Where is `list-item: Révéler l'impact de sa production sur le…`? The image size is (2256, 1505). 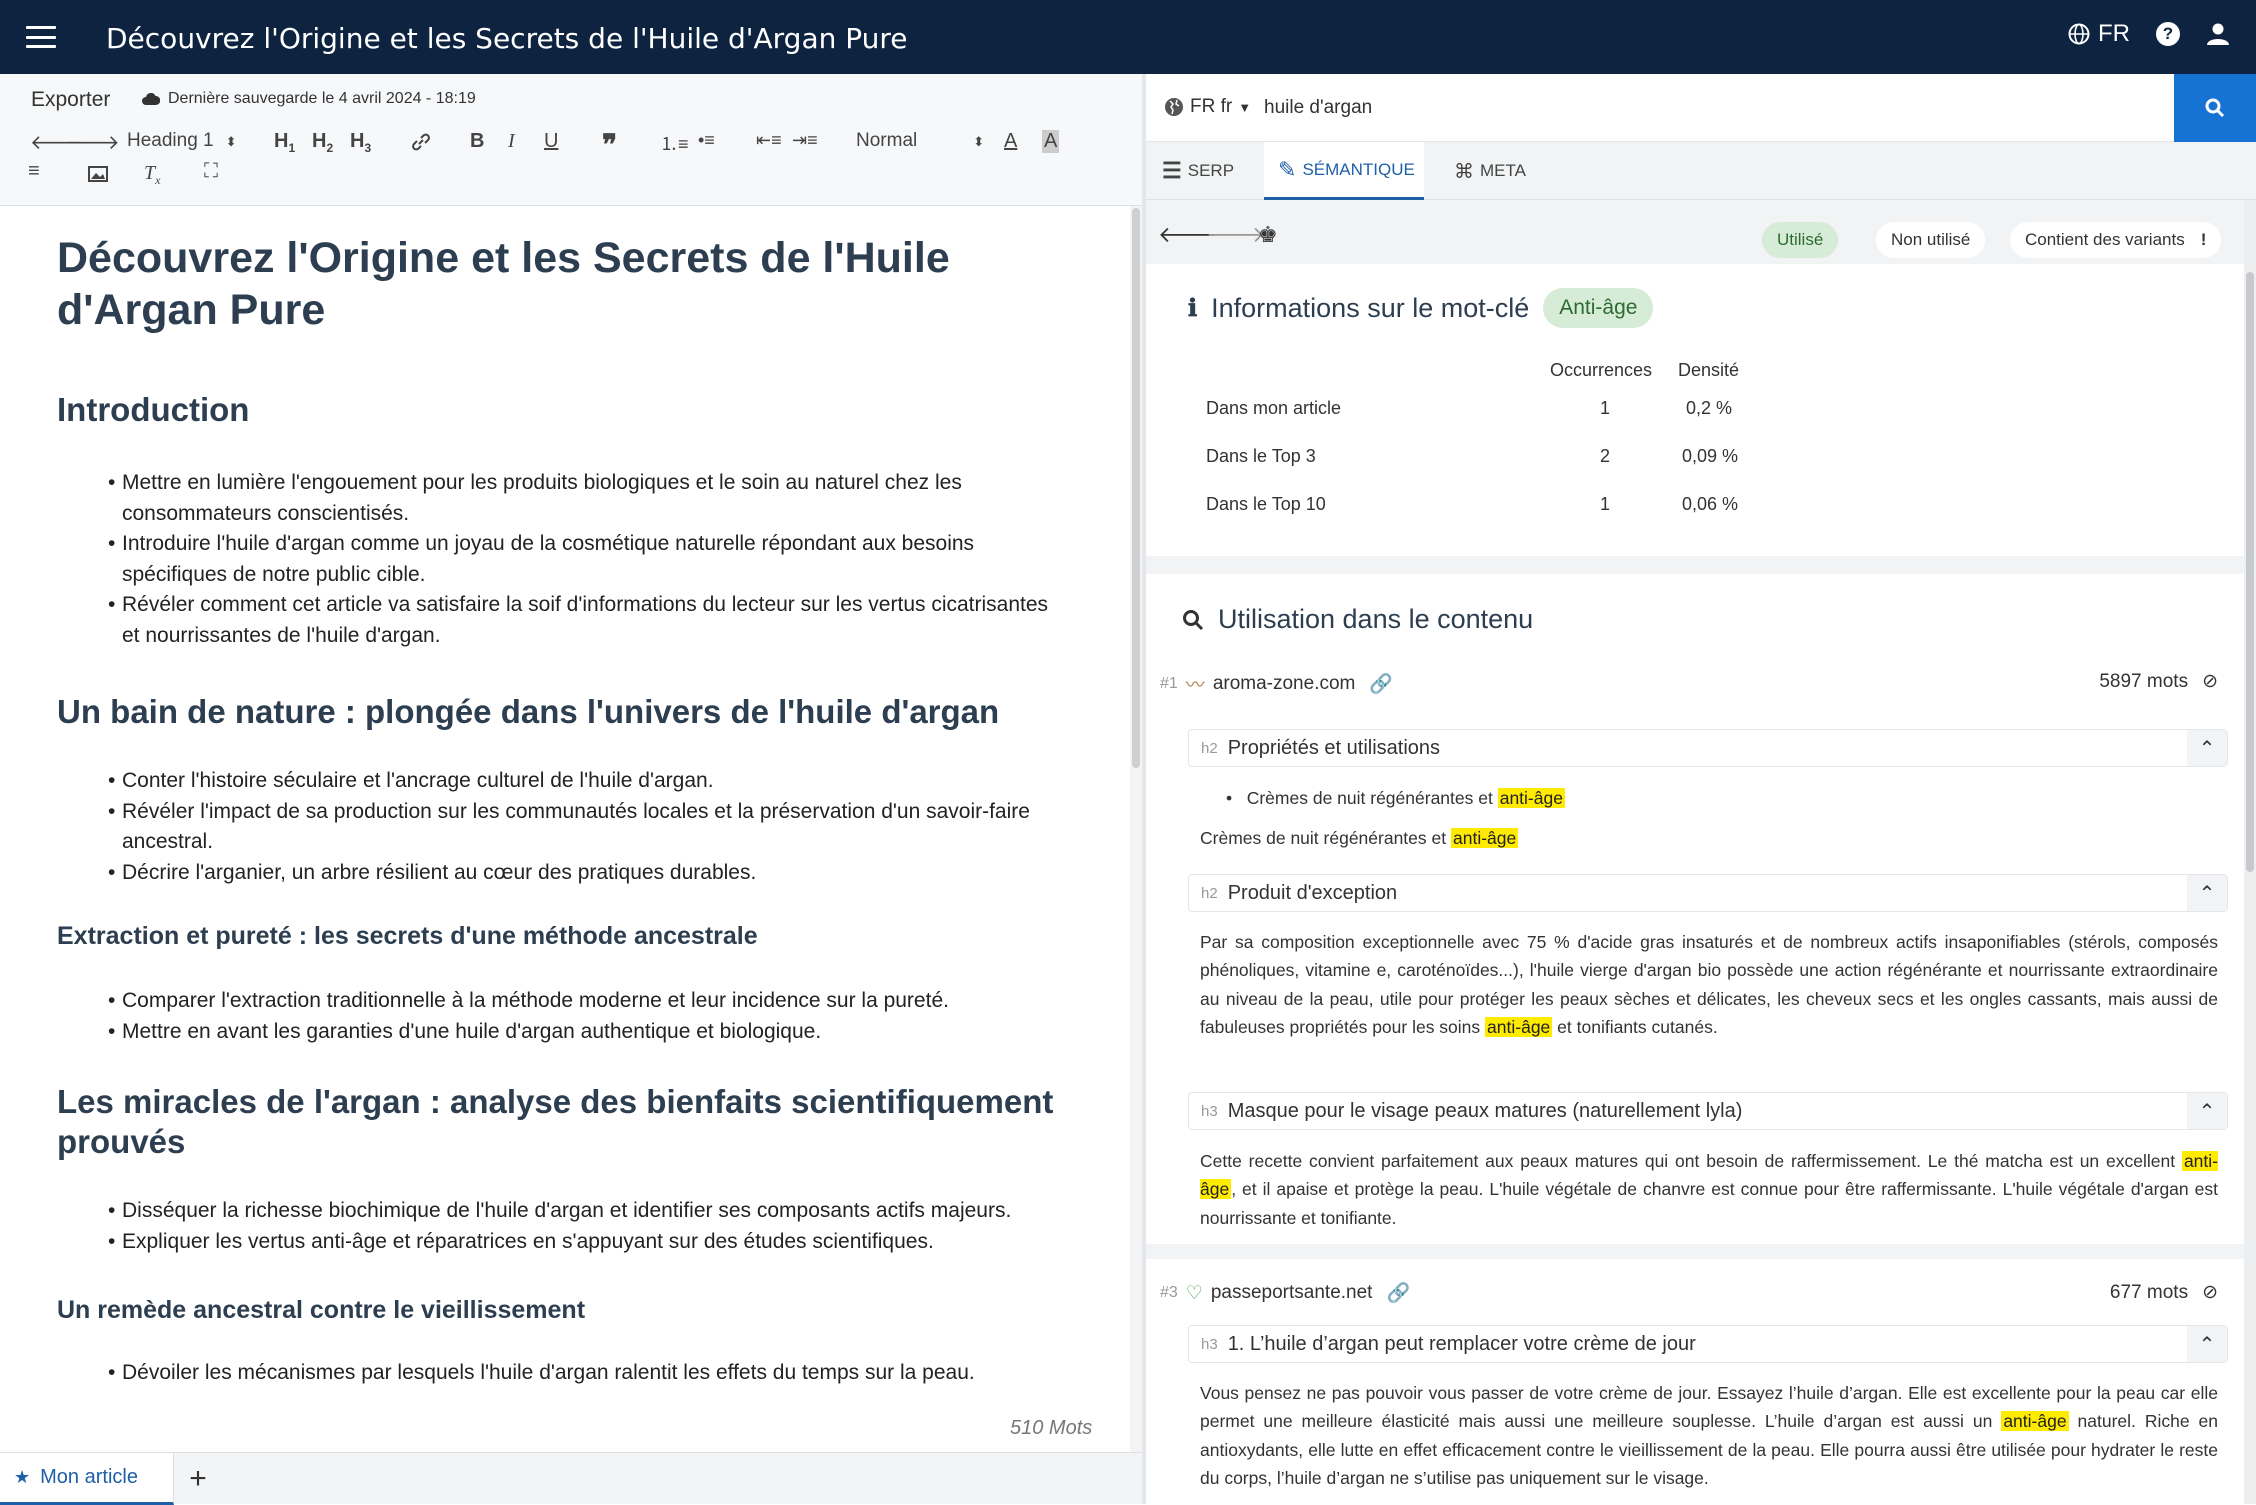 list-item: Révéler l'impact de sa production sur le… is located at coordinates (588, 827).